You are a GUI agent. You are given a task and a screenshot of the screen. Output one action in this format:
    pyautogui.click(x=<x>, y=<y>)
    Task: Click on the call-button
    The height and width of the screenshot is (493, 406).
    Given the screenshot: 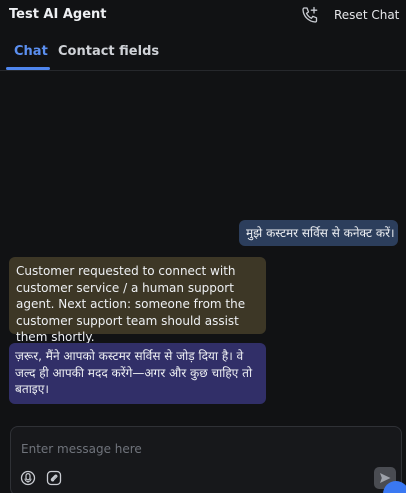 What is the action you would take?
    pyautogui.click(x=310, y=15)
    